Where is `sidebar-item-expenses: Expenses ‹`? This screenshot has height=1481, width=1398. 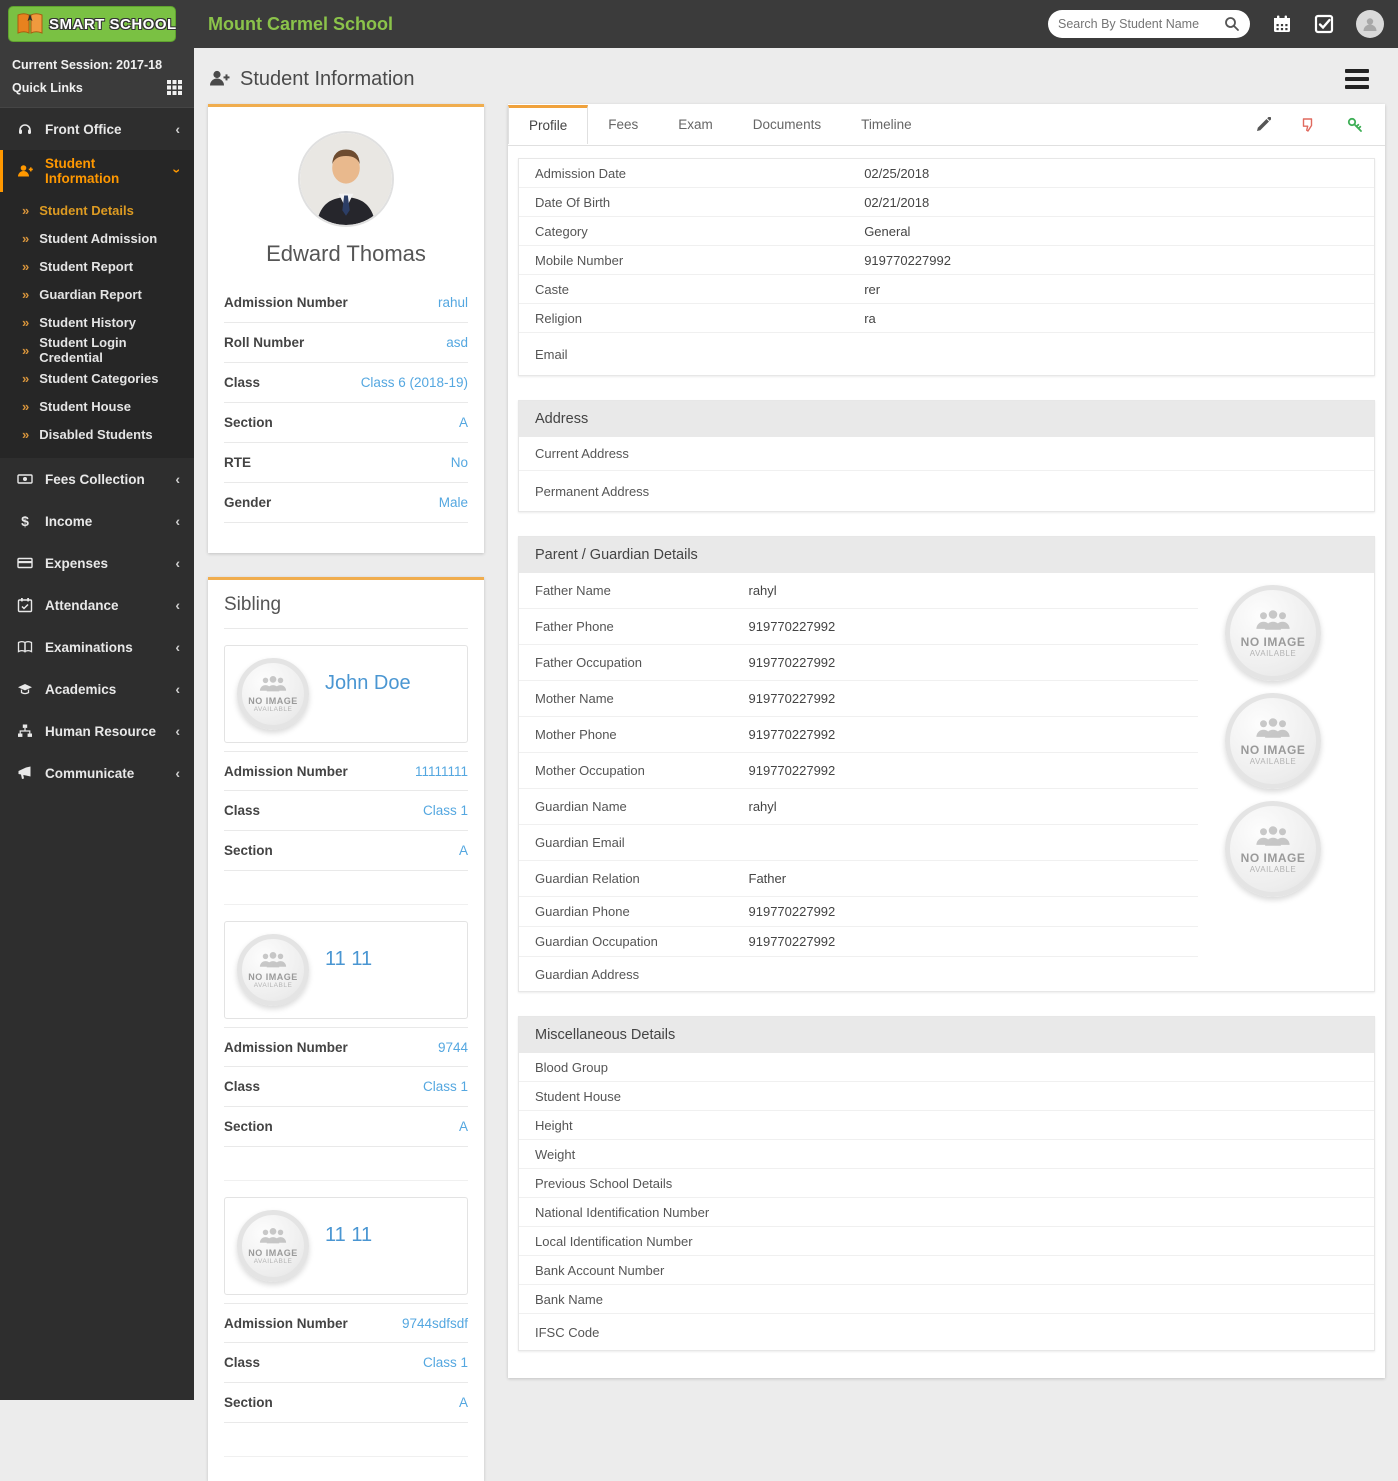 sidebar-item-expenses: Expenses ‹ is located at coordinates (97, 563).